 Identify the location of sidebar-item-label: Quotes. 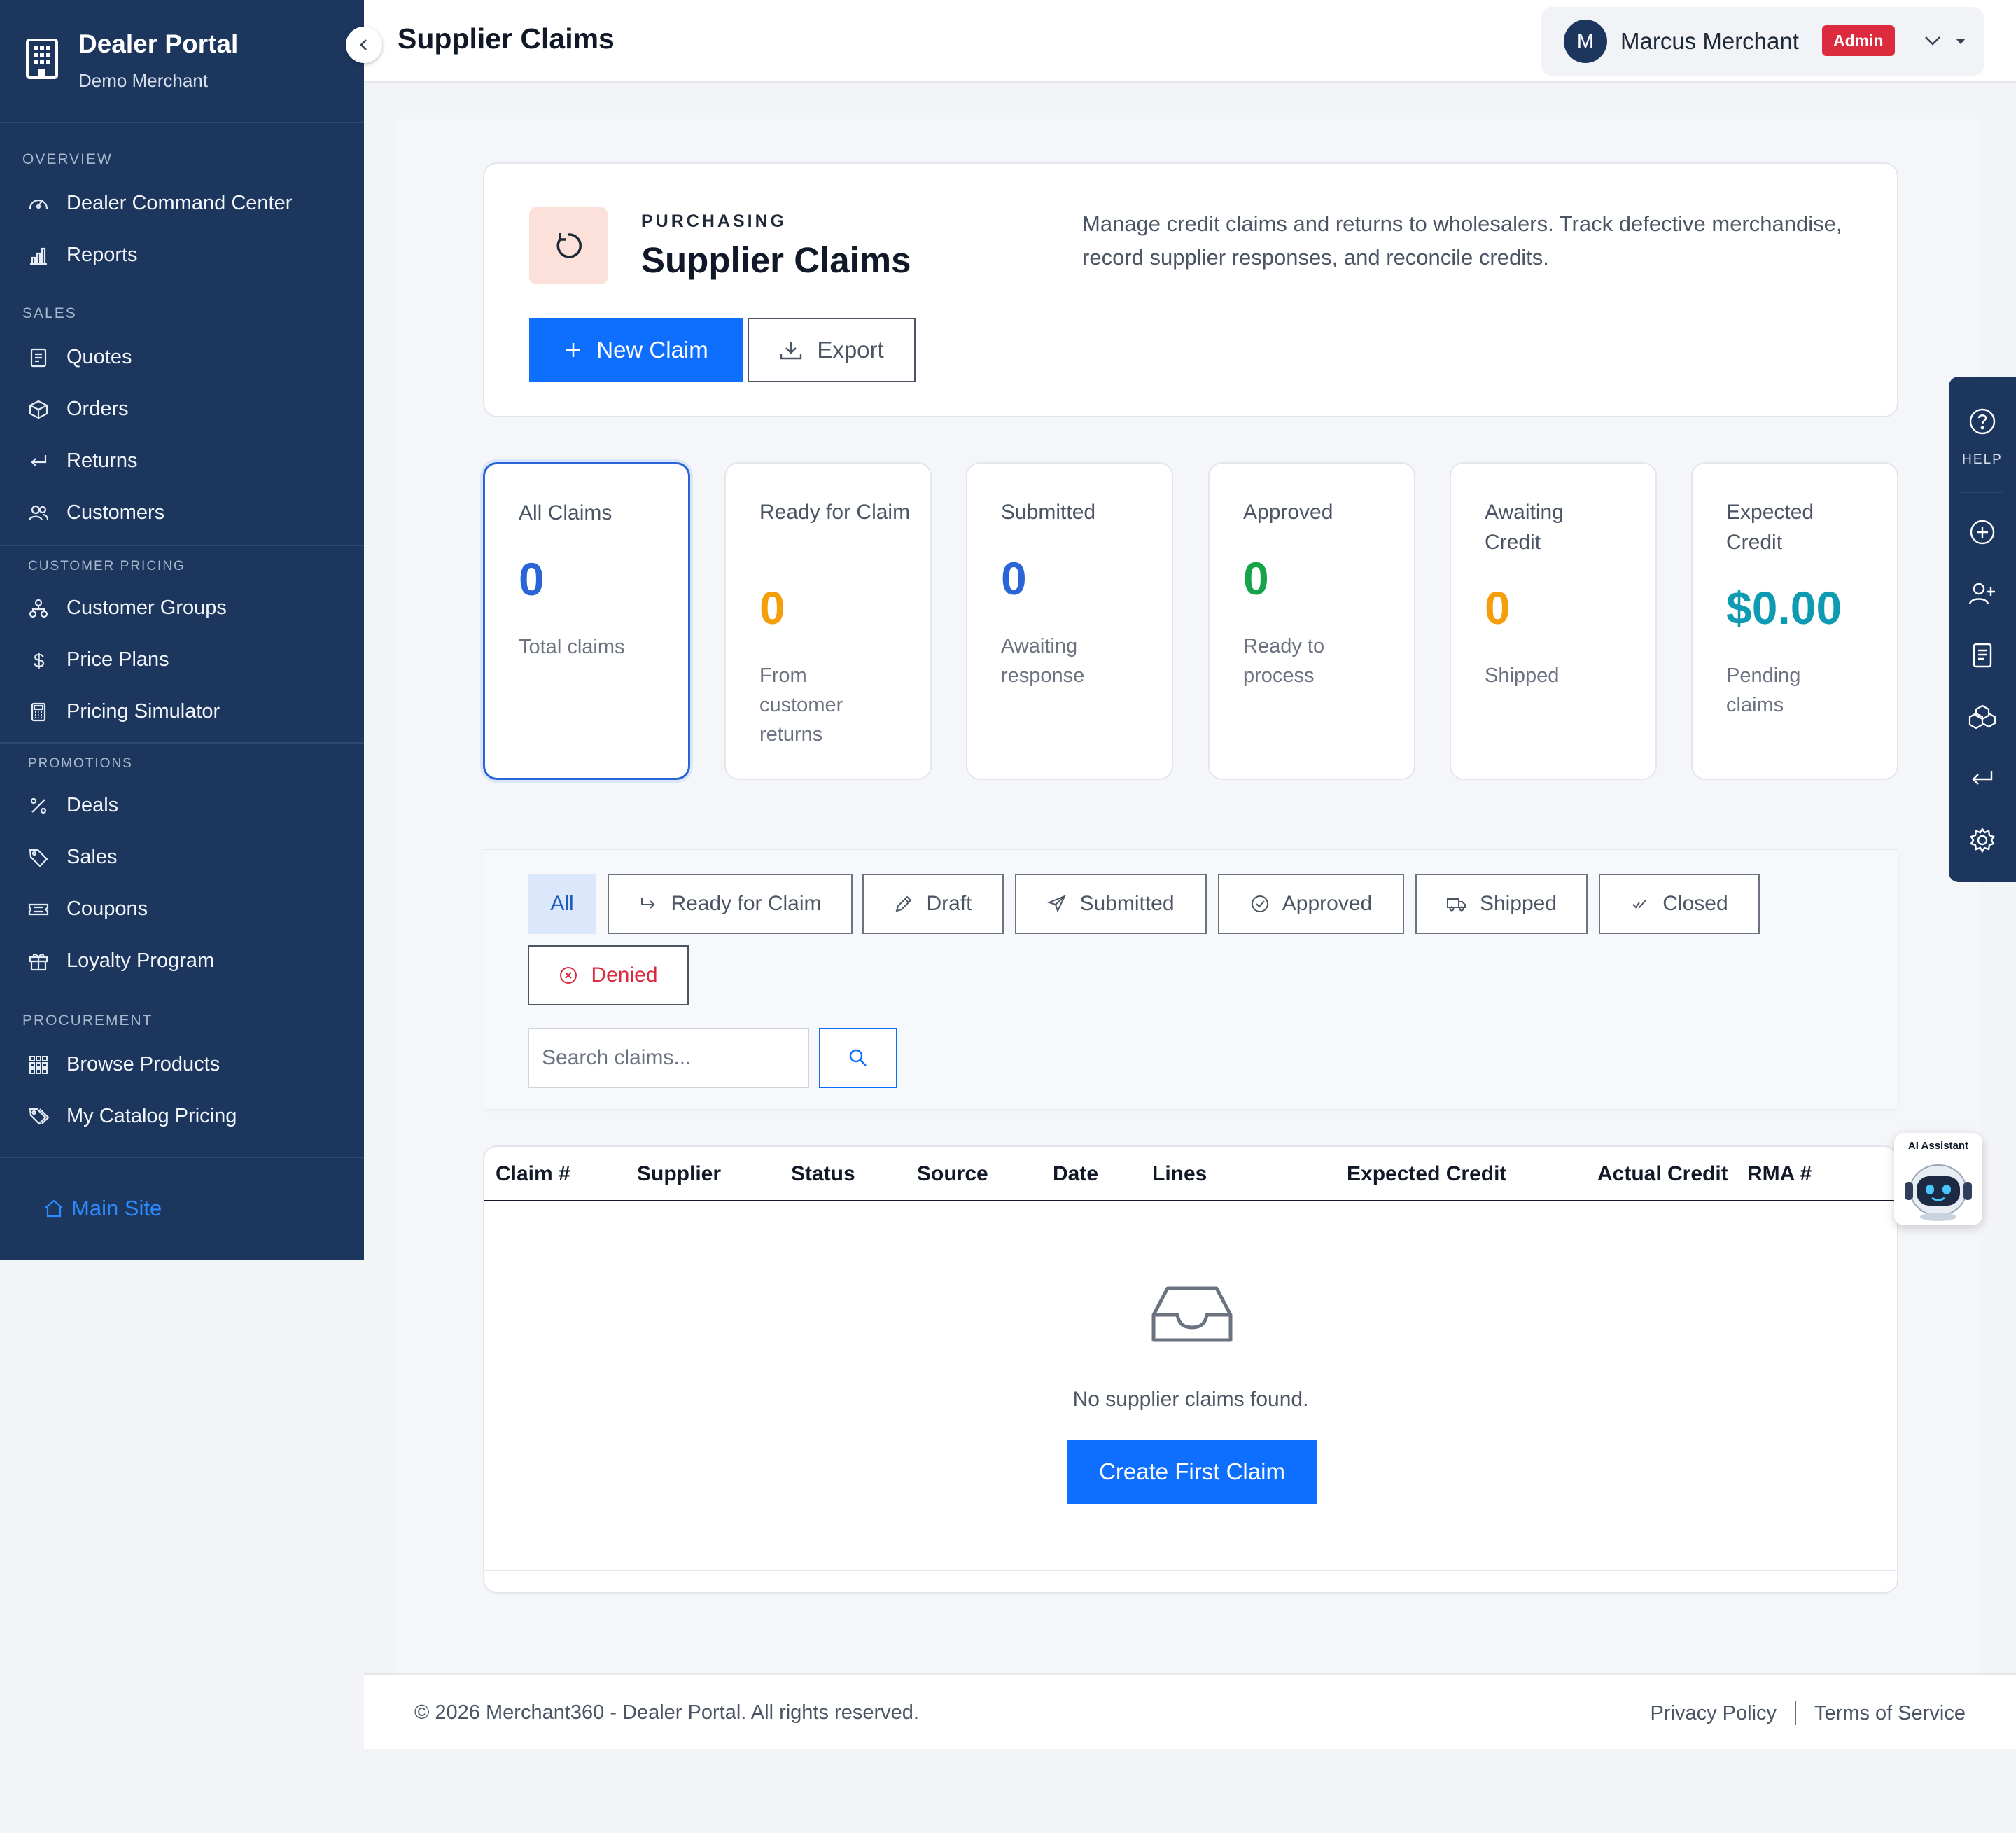
(99, 357).